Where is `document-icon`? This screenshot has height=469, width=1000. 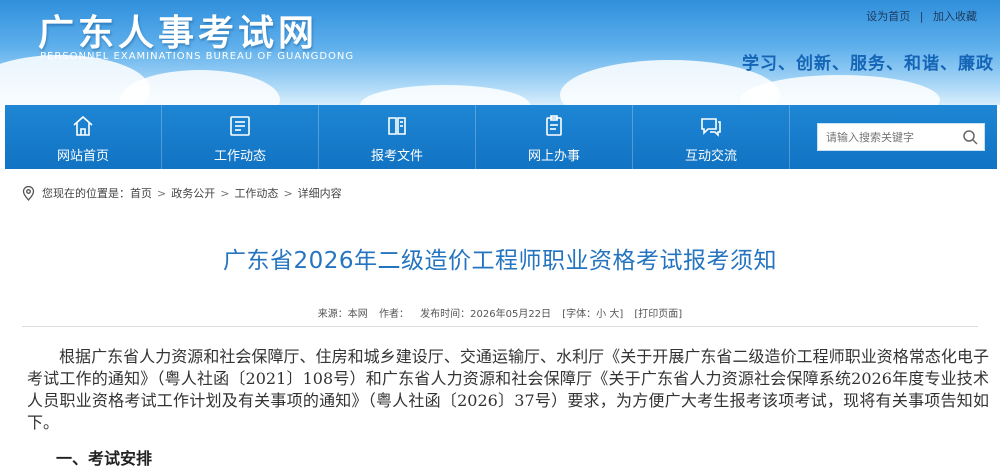
document-icon is located at coordinates (397, 127).